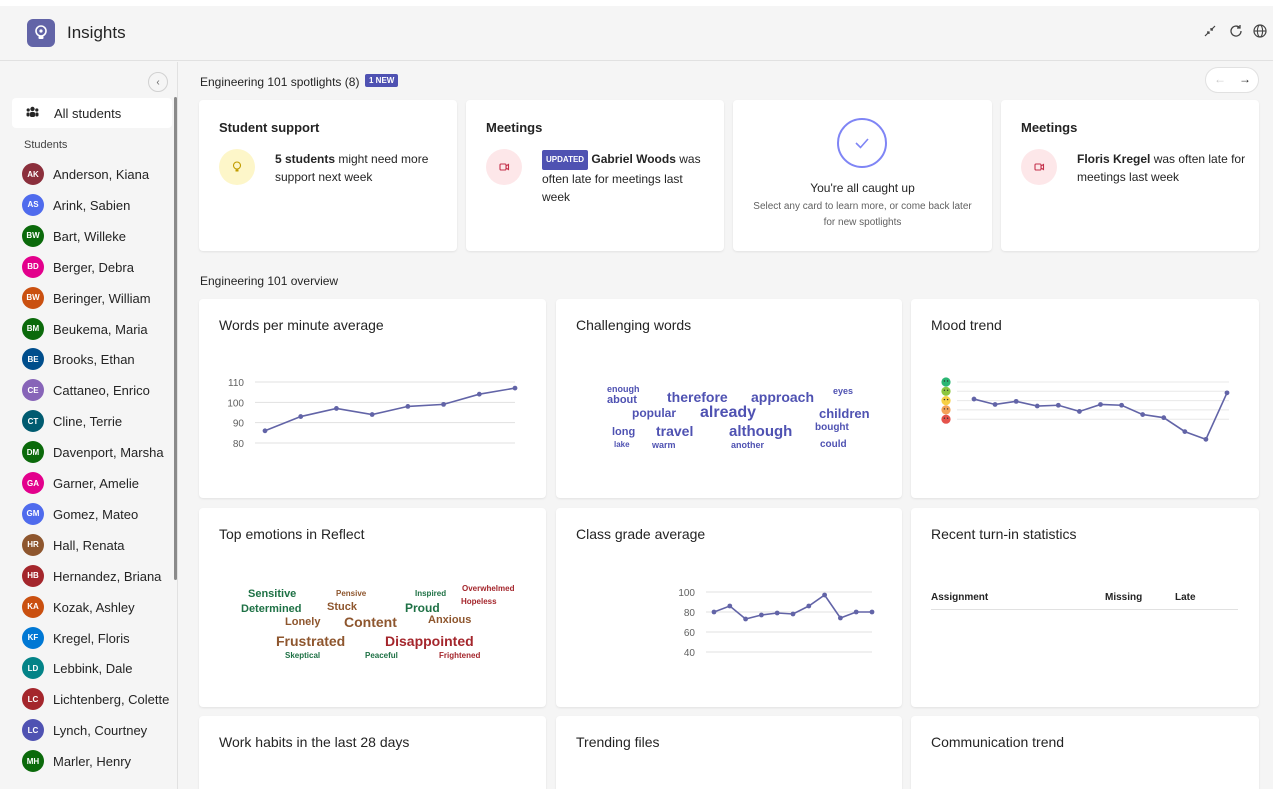 Image resolution: width=1273 pixels, height=789 pixels. Describe the element at coordinates (97, 638) in the screenshot. I see `student-row: KF Kregel, Floris` at that location.